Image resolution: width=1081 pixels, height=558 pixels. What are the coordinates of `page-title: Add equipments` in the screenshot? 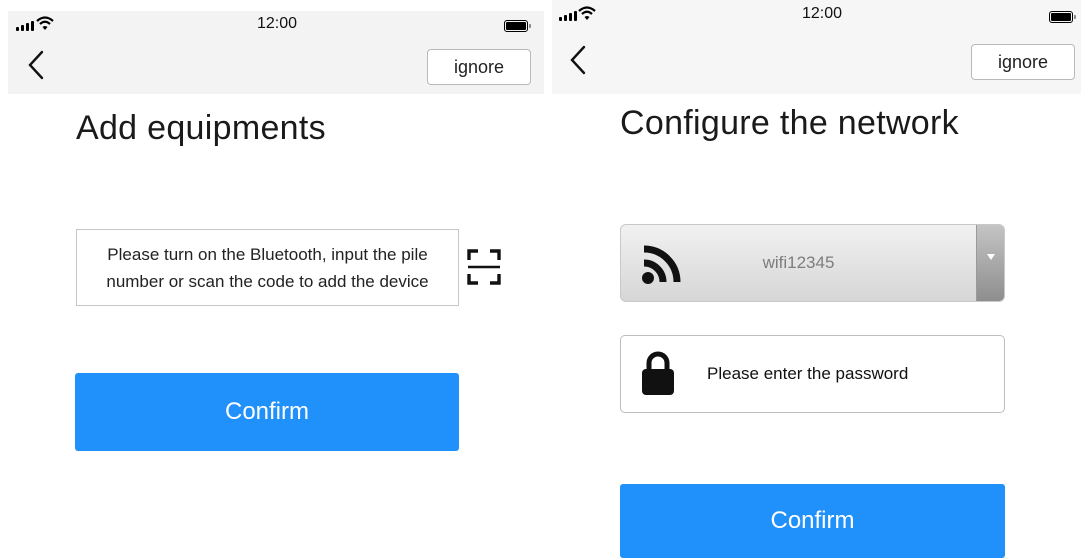 It's located at (201, 128).